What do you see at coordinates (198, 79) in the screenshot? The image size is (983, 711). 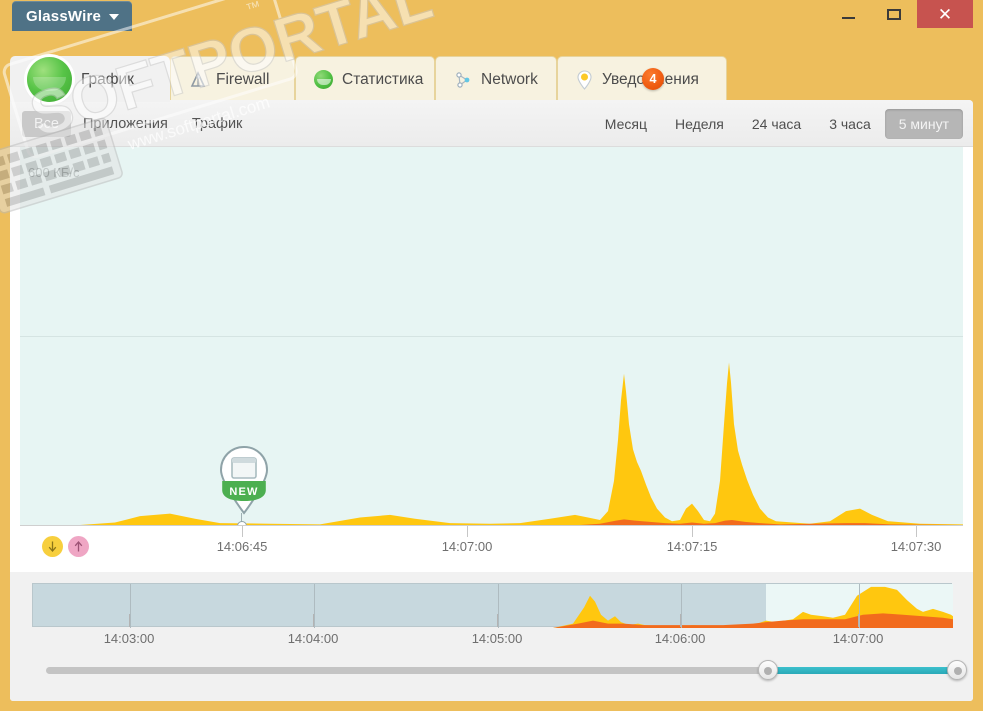 I see `firewall-icon` at bounding box center [198, 79].